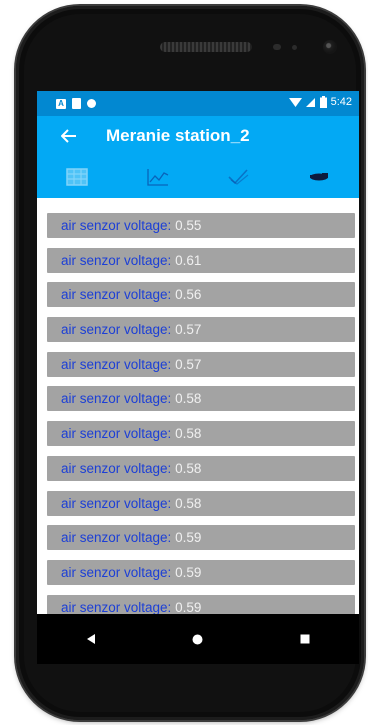 The height and width of the screenshot is (725, 368). What do you see at coordinates (69, 136) in the screenshot?
I see `arrow-left-icon` at bounding box center [69, 136].